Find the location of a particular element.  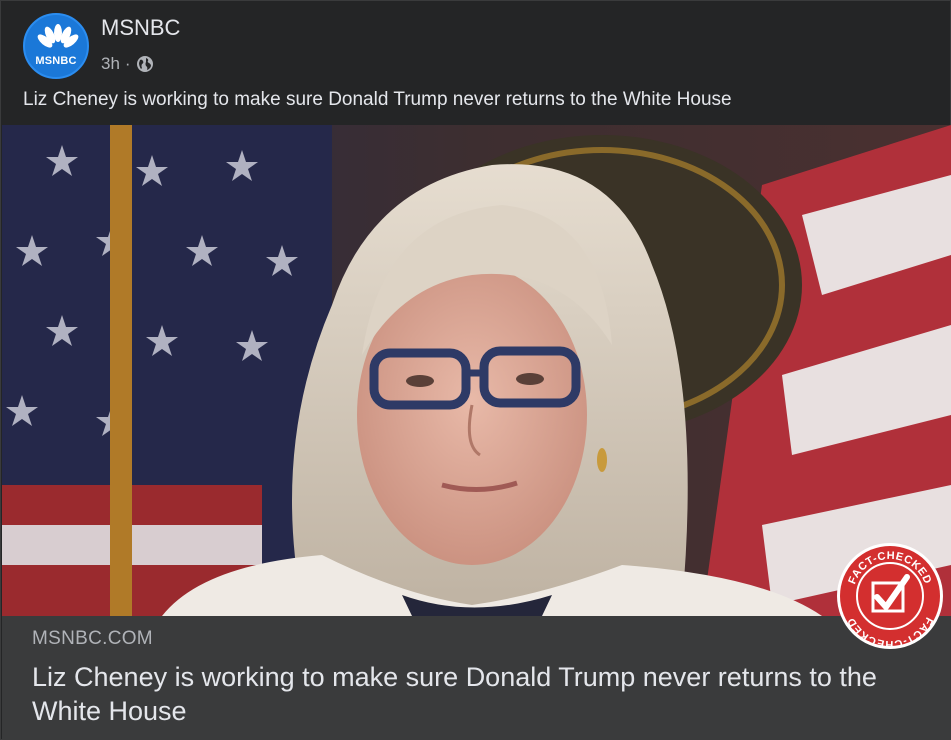

avatar-label: MSNBC is located at coordinates (56, 61).